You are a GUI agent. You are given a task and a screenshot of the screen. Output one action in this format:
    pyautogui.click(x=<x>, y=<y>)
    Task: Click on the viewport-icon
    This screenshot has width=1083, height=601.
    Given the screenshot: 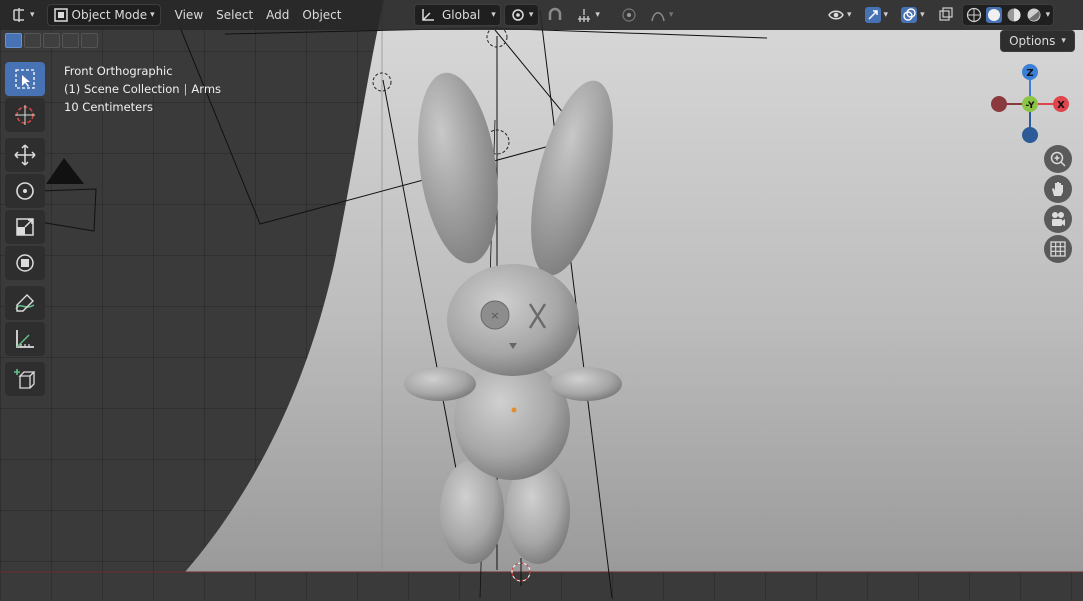 What is the action you would take?
    pyautogui.click(x=18, y=15)
    